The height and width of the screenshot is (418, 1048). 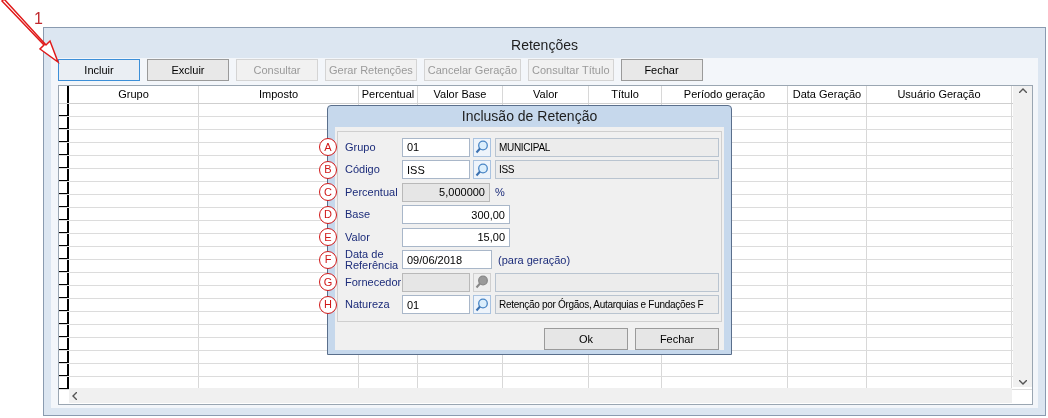 What do you see at coordinates (607, 147) in the screenshot?
I see `description-field: MUNICIPAL` at bounding box center [607, 147].